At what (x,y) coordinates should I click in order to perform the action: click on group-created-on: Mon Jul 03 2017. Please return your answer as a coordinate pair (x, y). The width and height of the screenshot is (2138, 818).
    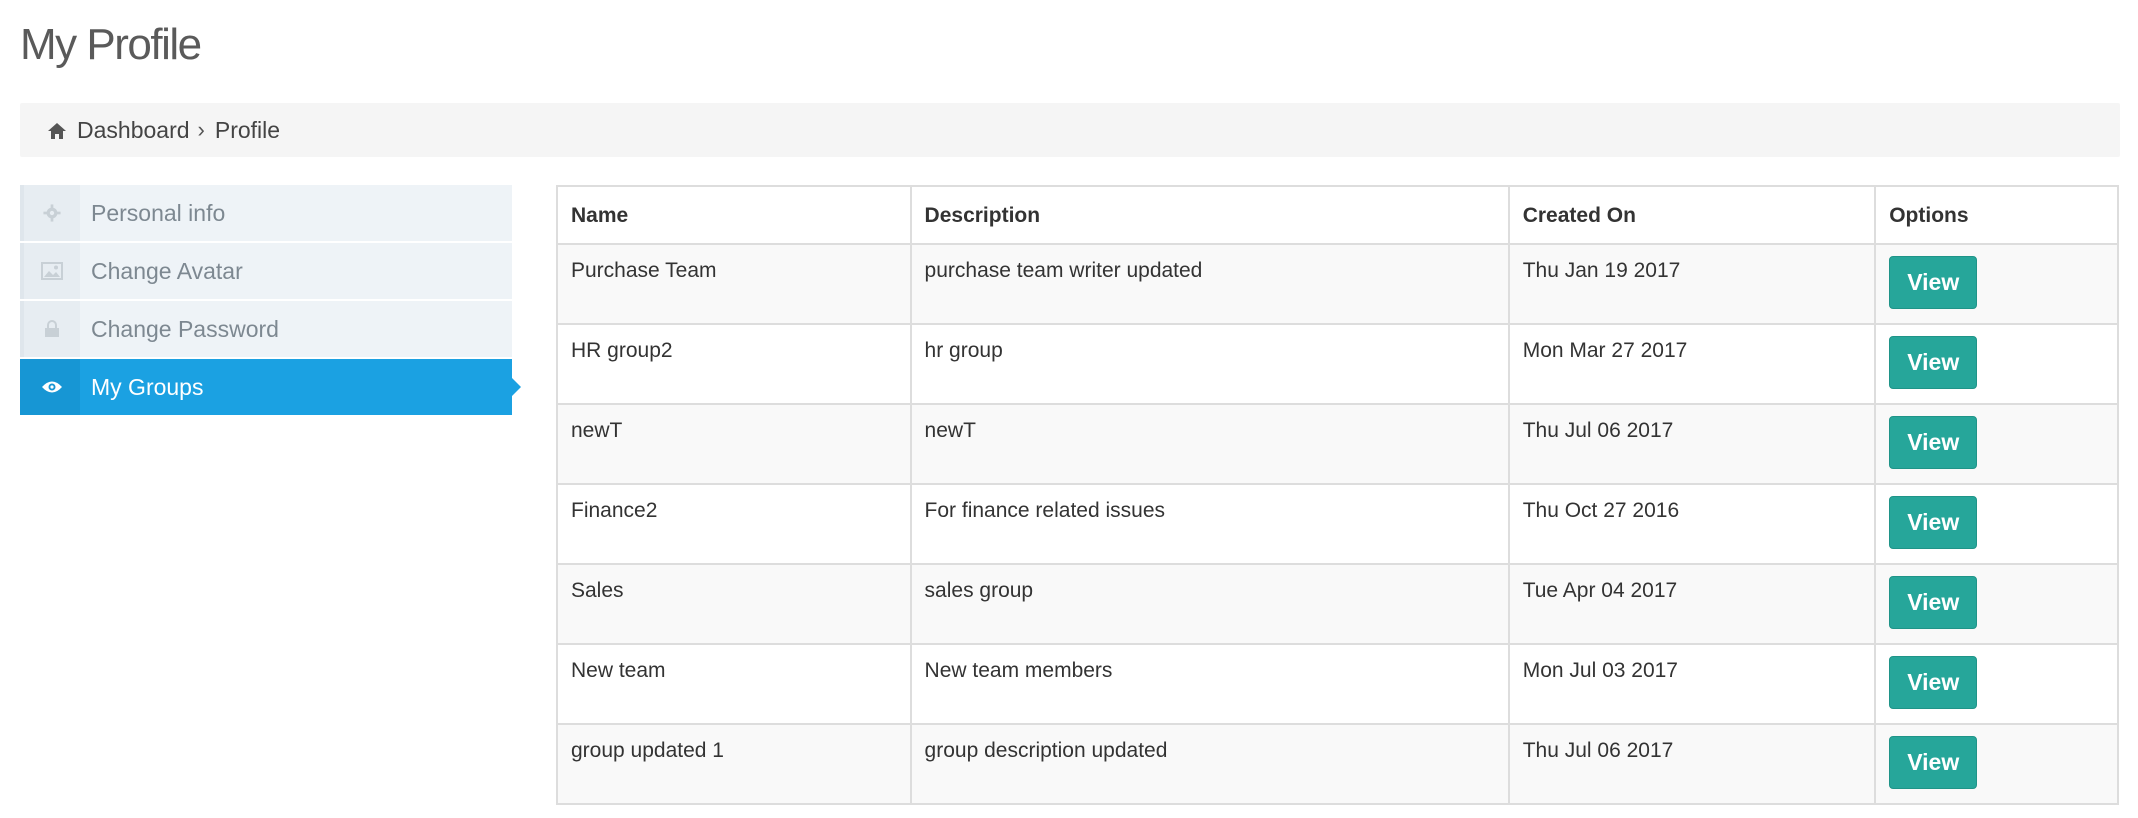
    Looking at the image, I should click on (1692, 684).